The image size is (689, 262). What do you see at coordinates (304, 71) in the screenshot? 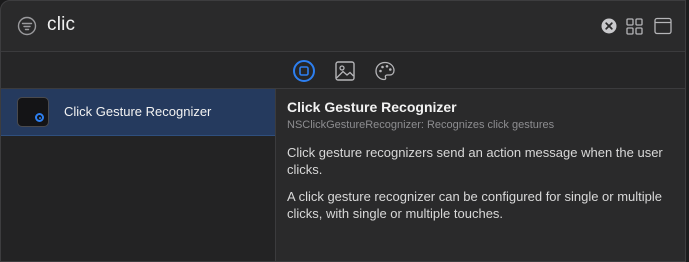
I see `objects-icon` at bounding box center [304, 71].